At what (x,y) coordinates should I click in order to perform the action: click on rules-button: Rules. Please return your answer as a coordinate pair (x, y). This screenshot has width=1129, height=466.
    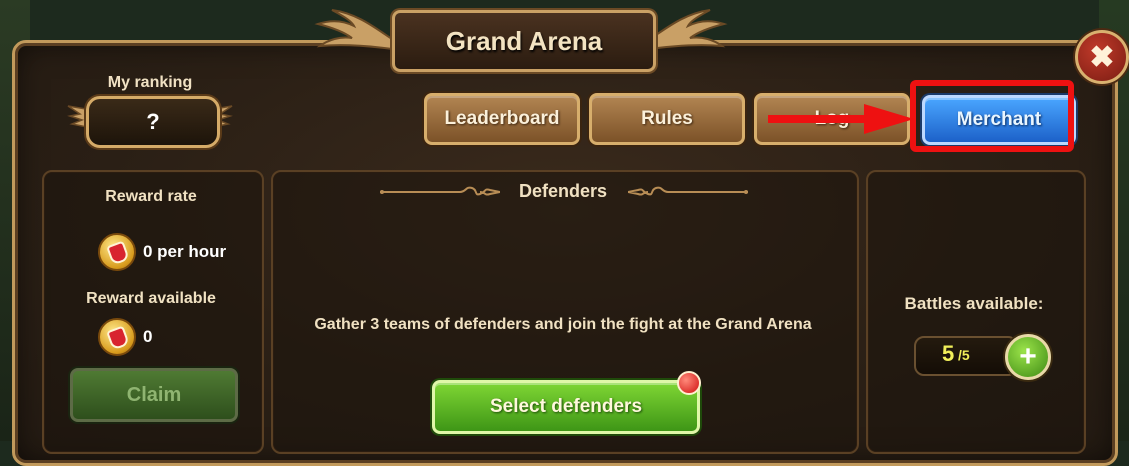
    Looking at the image, I should click on (667, 119).